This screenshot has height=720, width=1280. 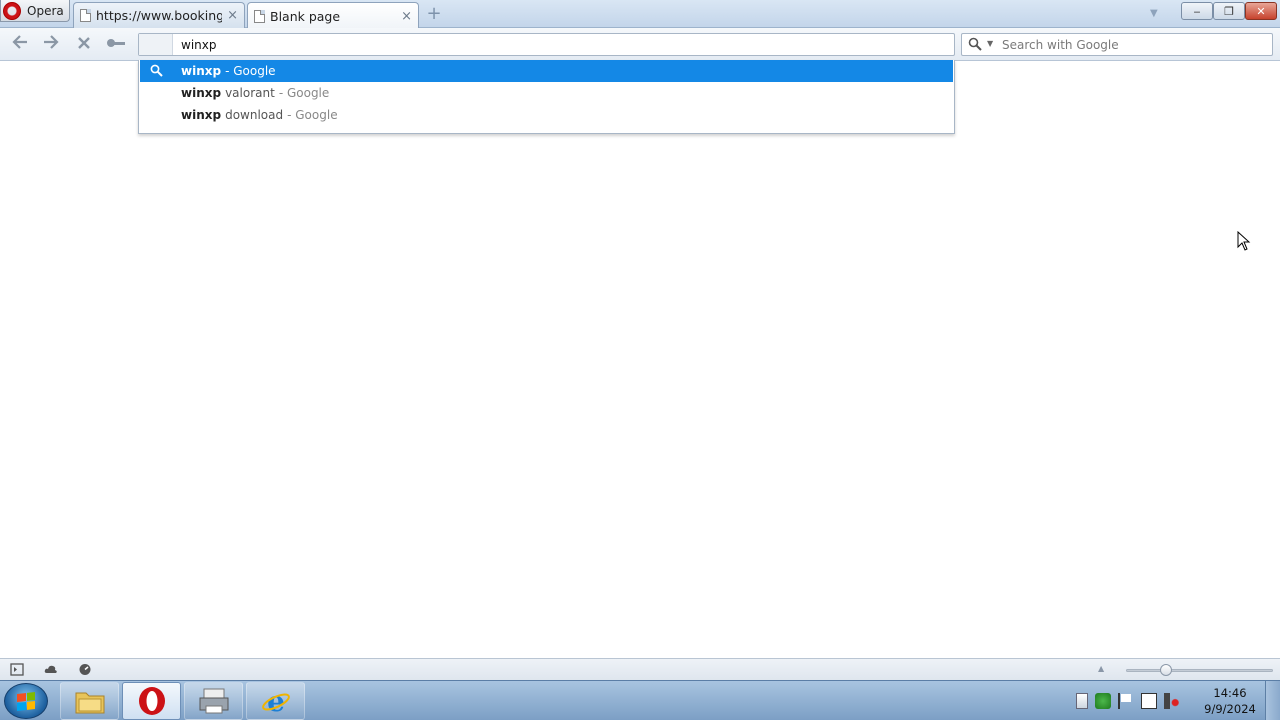 I want to click on search-input, so click(x=1134, y=45).